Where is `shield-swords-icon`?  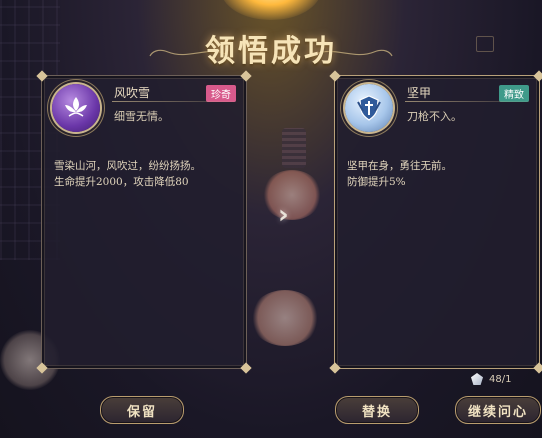
shield-swords-icon is located at coordinates (369, 108).